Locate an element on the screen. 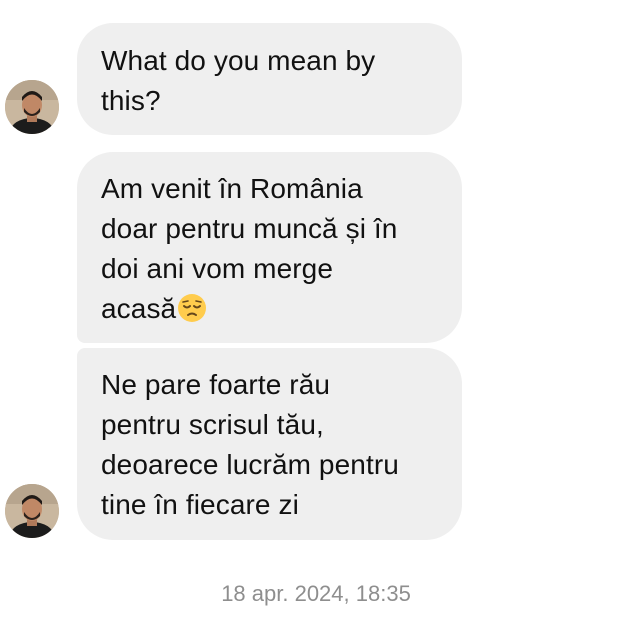  message-text-line: deoarece lucrăm pentru is located at coordinates (250, 464).